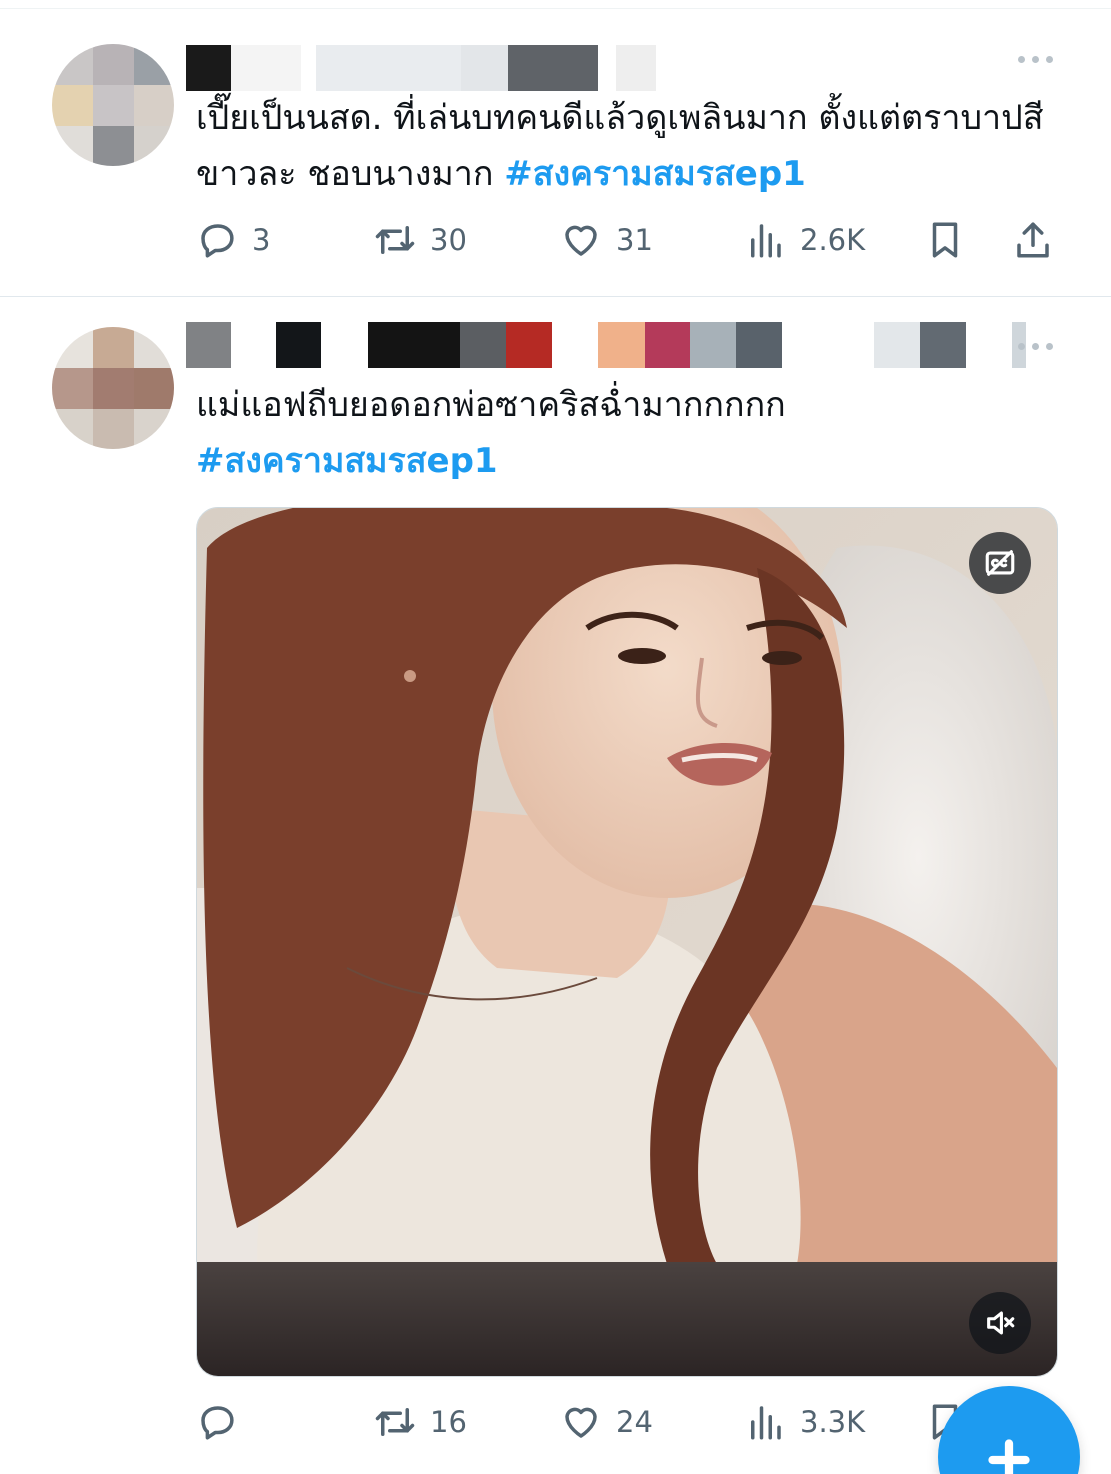 The image size is (1111, 1474). What do you see at coordinates (833, 240) in the screenshot?
I see `views-count: 2.6K` at bounding box center [833, 240].